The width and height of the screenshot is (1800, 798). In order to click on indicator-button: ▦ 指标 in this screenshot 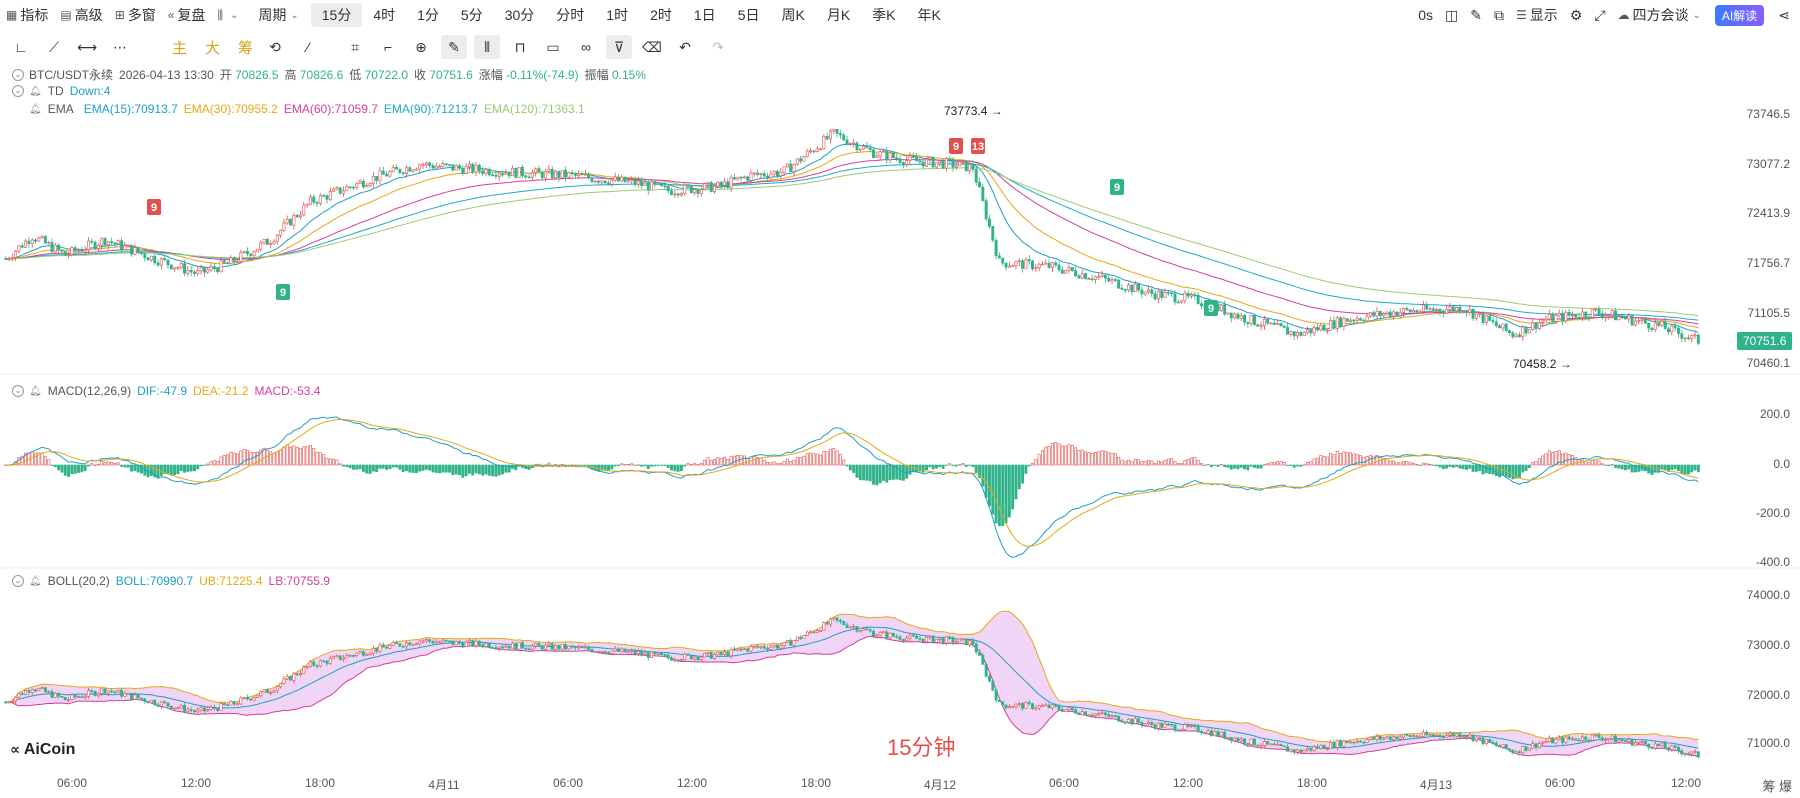, I will do `click(27, 15)`.